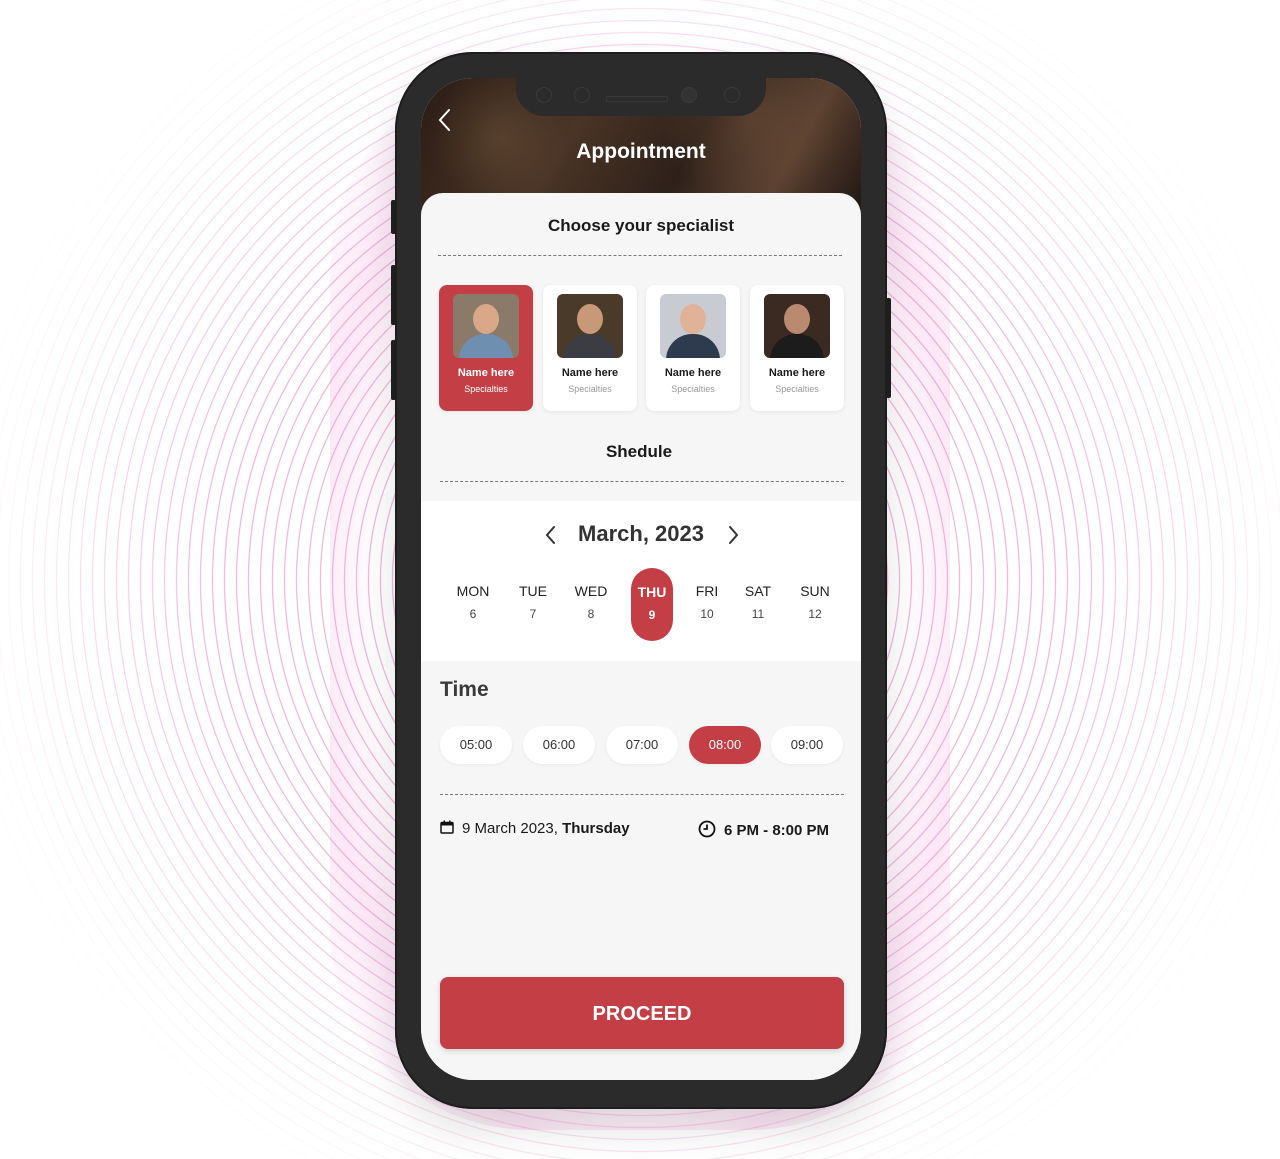  What do you see at coordinates (758, 614) in the screenshot?
I see `day-number: 11` at bounding box center [758, 614].